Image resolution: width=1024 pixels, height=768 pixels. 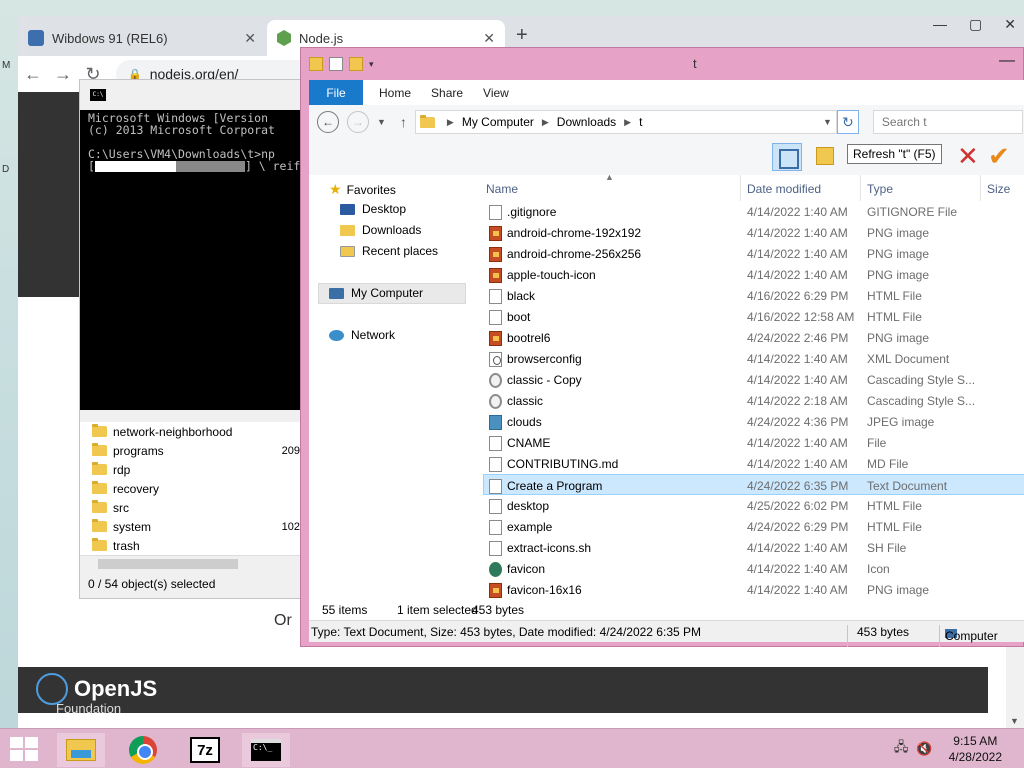 What do you see at coordinates (190, 526) in the screenshot?
I see `list-item: system 102` at bounding box center [190, 526].